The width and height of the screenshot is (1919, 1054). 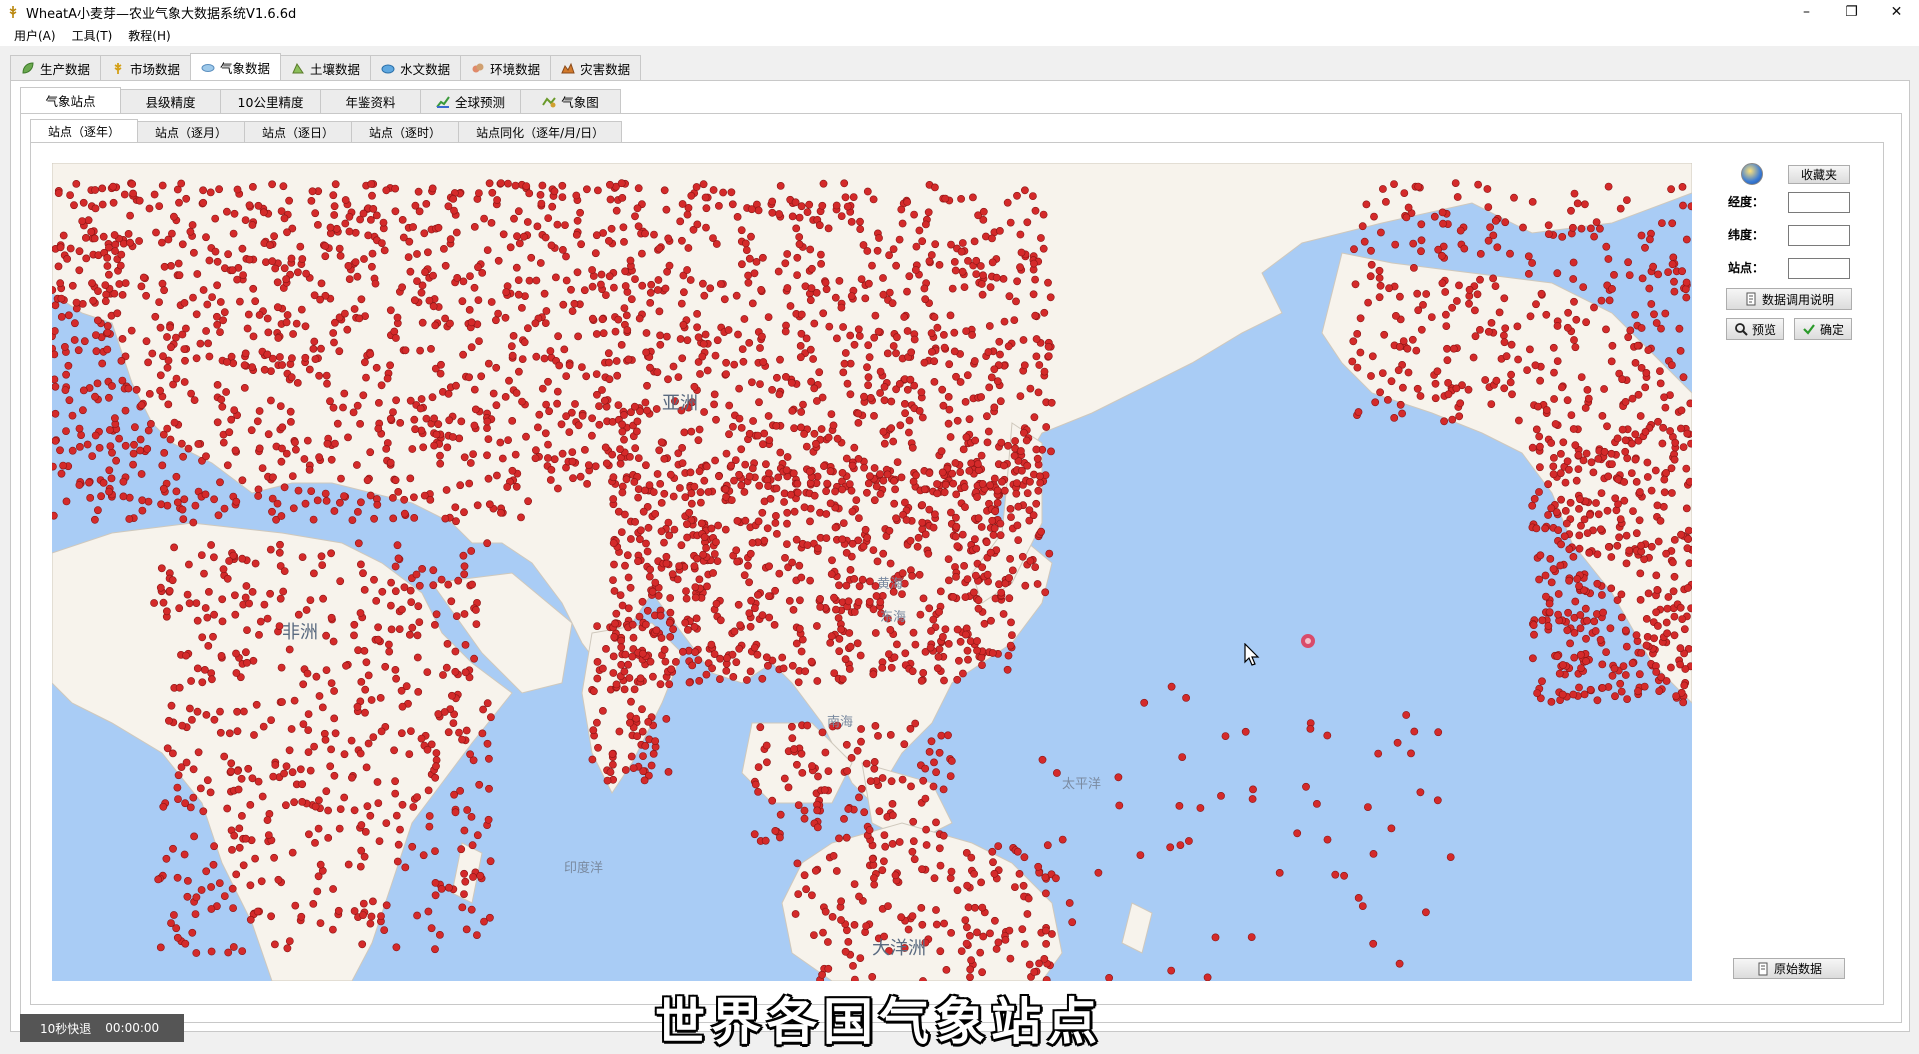 What do you see at coordinates (1819, 235) in the screenshot?
I see `latitude-input` at bounding box center [1819, 235].